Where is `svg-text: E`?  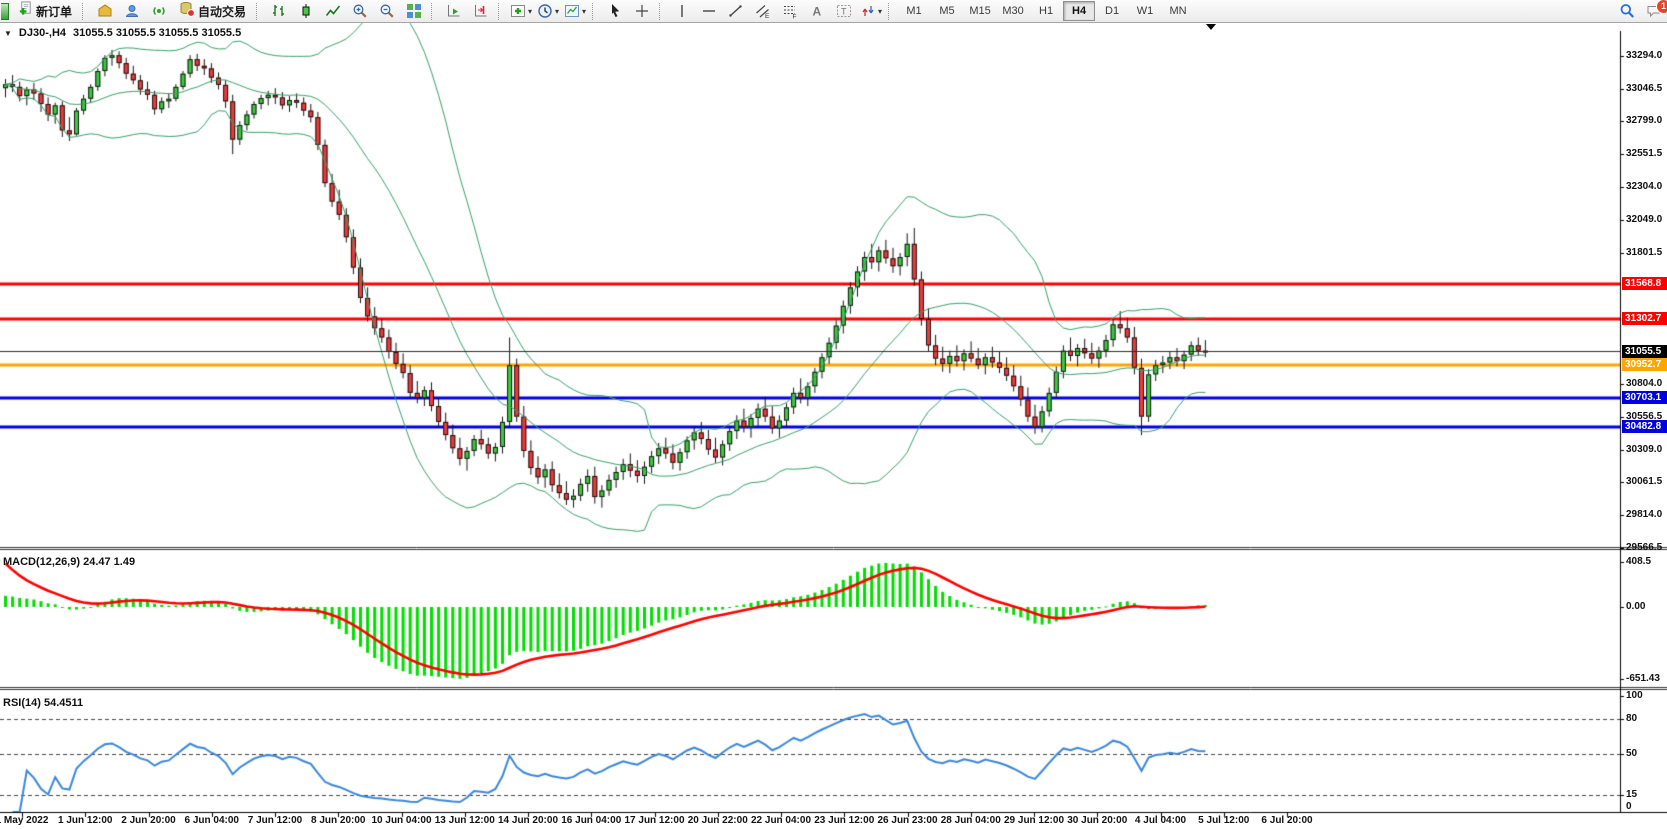 svg-text: E is located at coordinates (767, 16).